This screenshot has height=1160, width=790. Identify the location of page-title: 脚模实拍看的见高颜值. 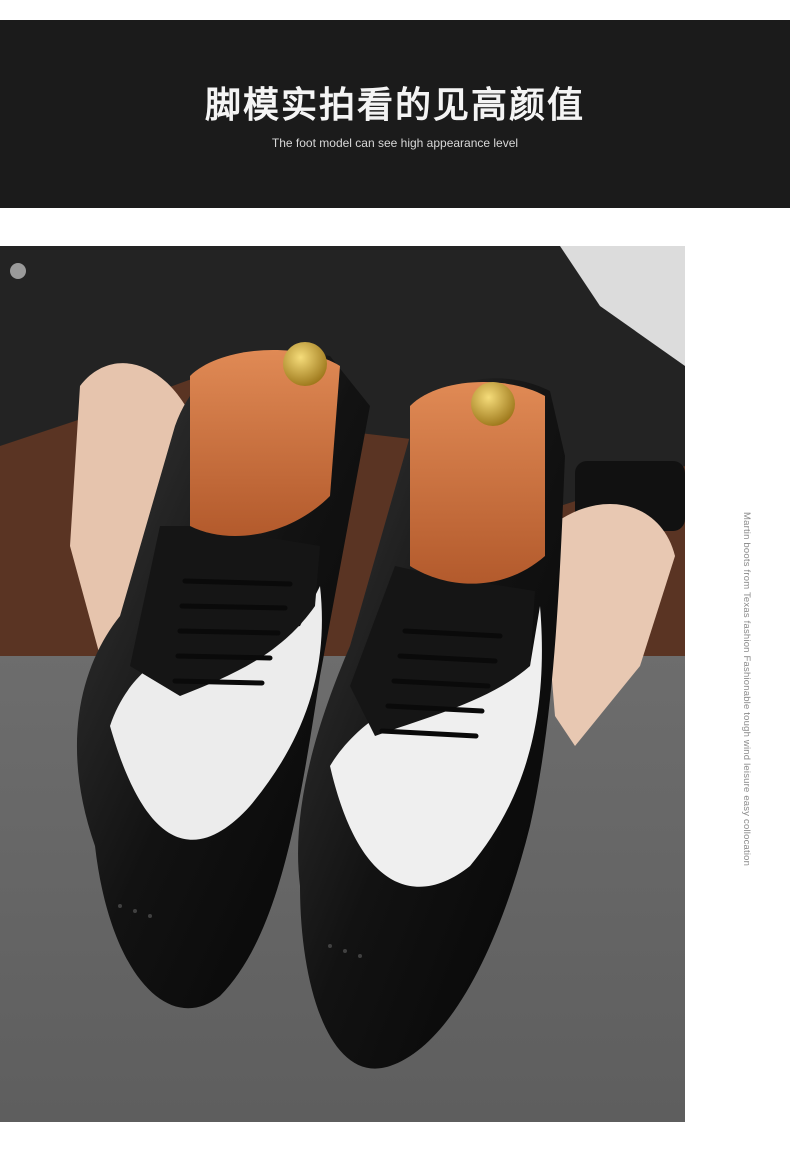
(394, 105).